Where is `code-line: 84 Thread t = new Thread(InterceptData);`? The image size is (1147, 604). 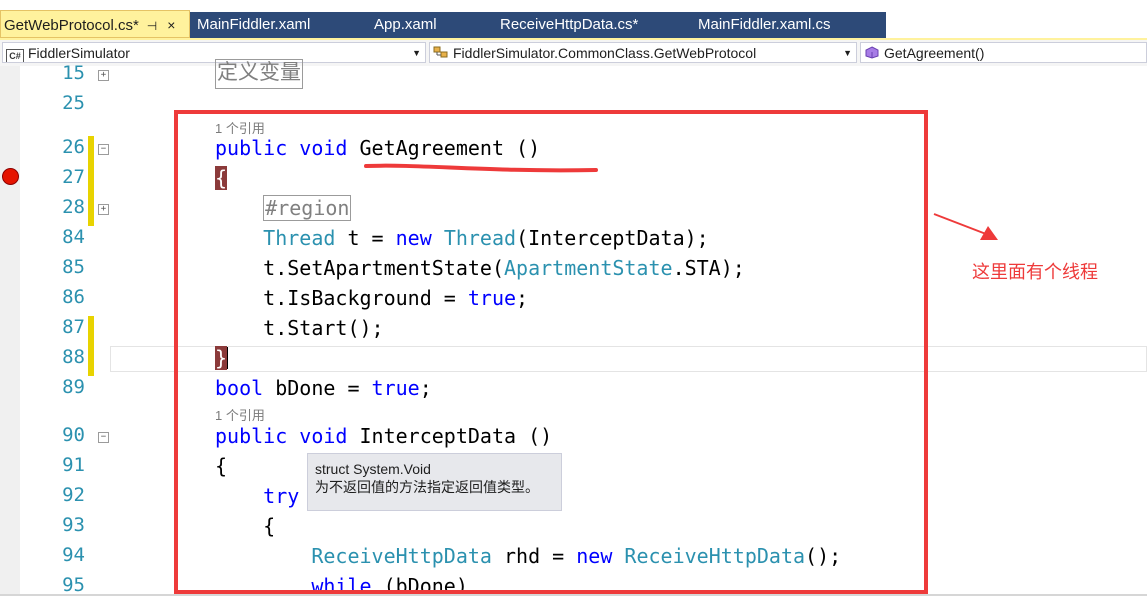 code-line: 84 Thread t = new Thread(InterceptData); is located at coordinates (573, 241).